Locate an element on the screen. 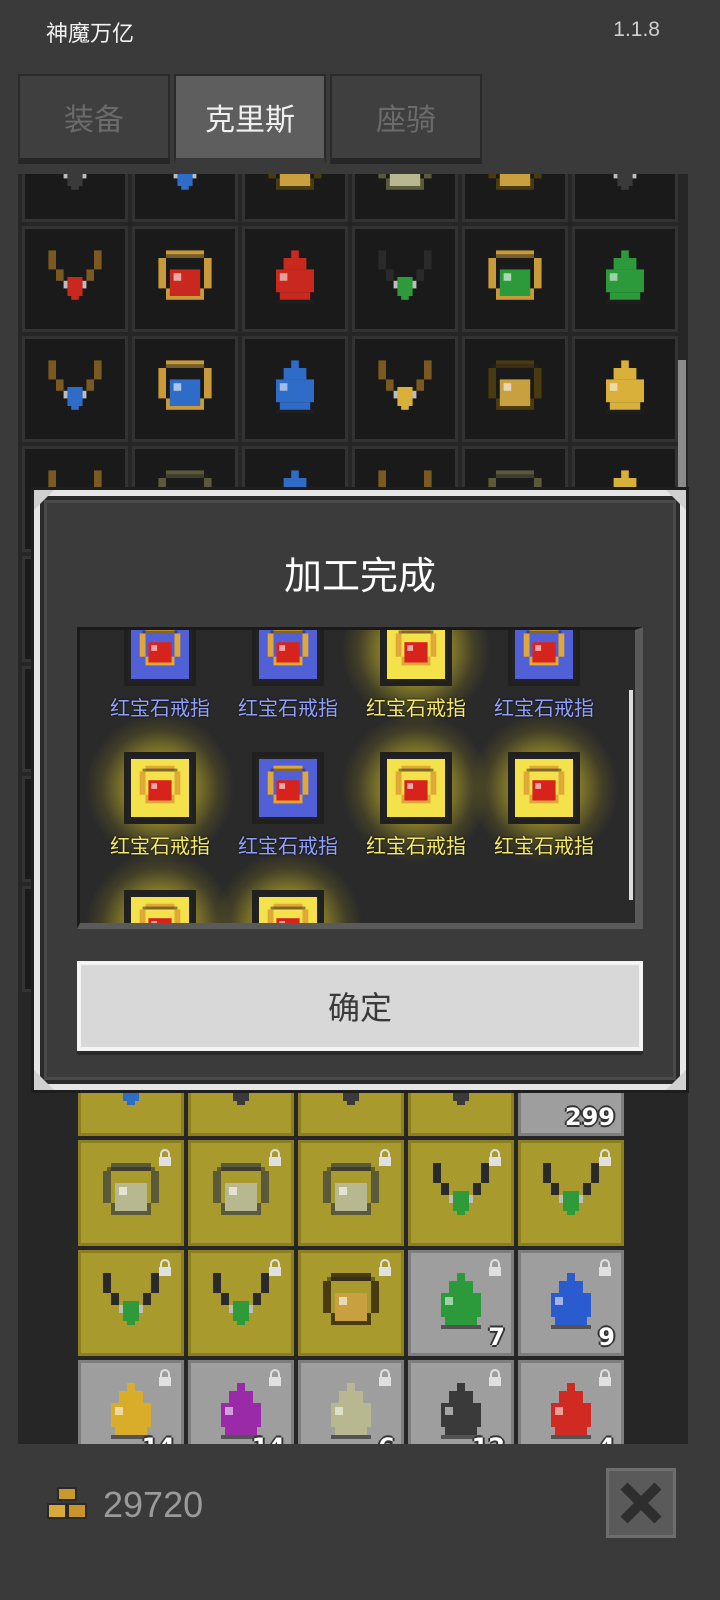  inventory-slot: 7 is located at coordinates (461, 1303).